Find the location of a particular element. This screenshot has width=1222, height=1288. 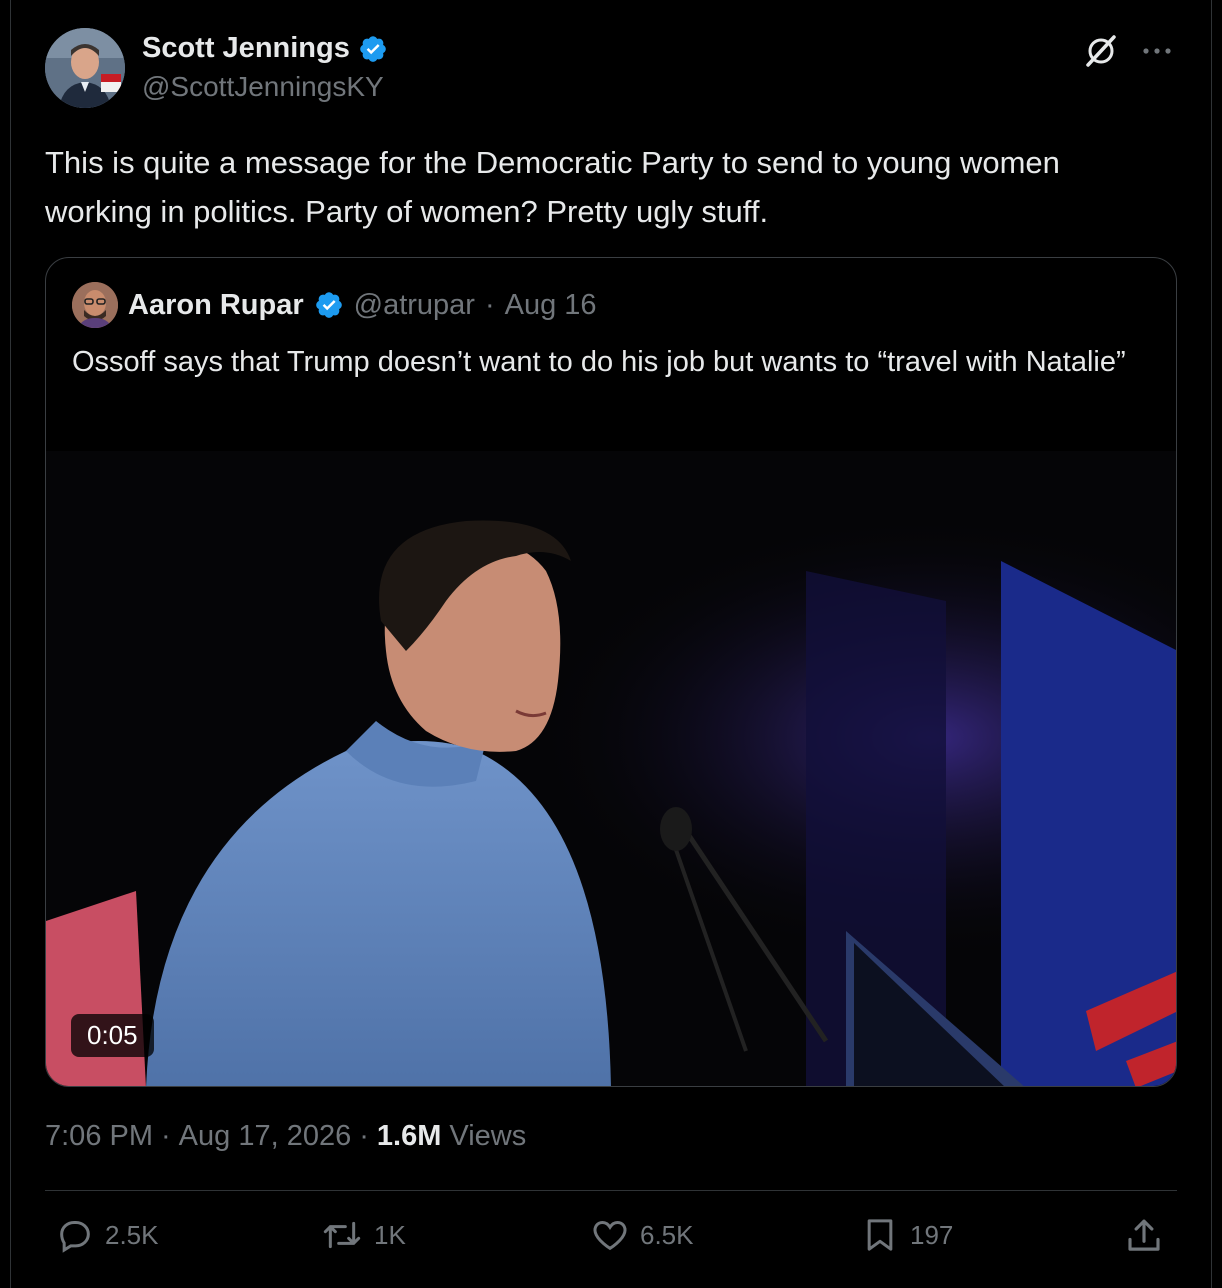

reply-button: 2.5K is located at coordinates (107, 1235).